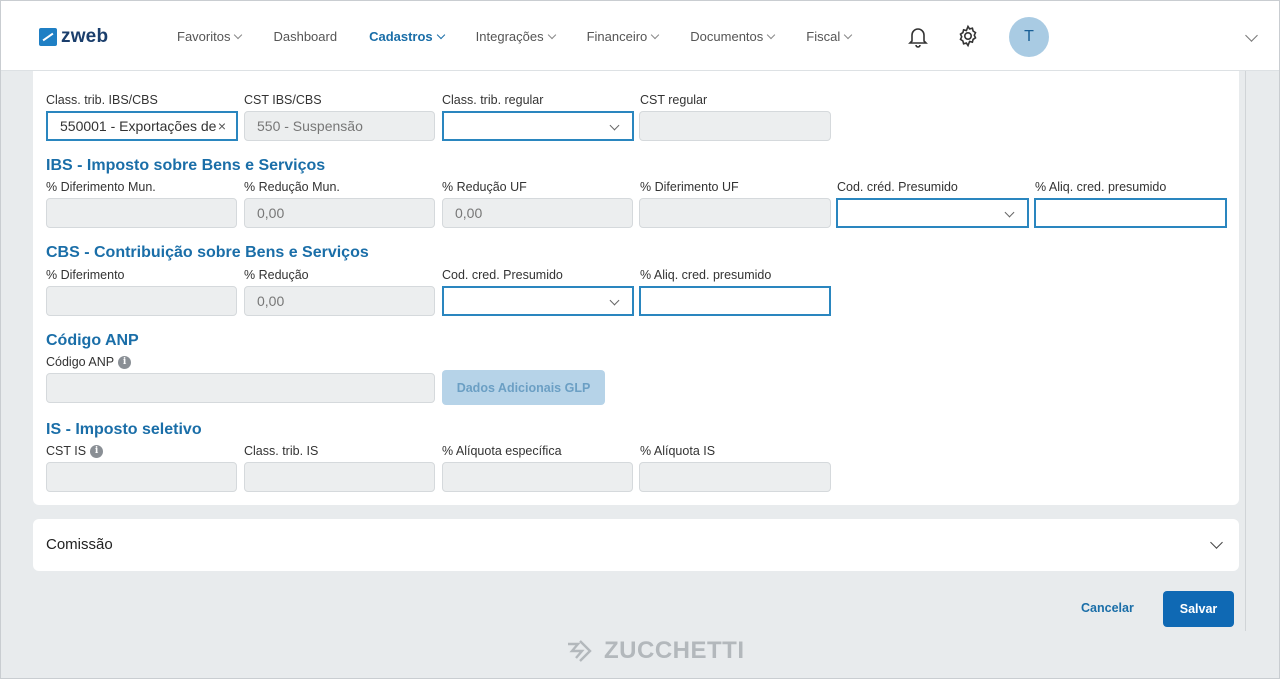  I want to click on nav-label: Fiscal, so click(823, 36).